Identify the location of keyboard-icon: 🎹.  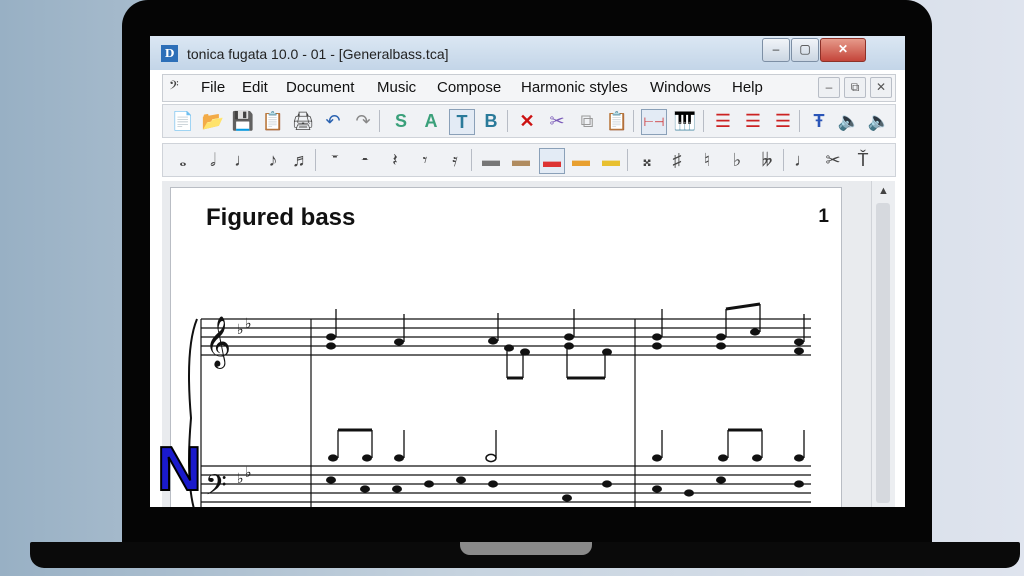
(685, 121).